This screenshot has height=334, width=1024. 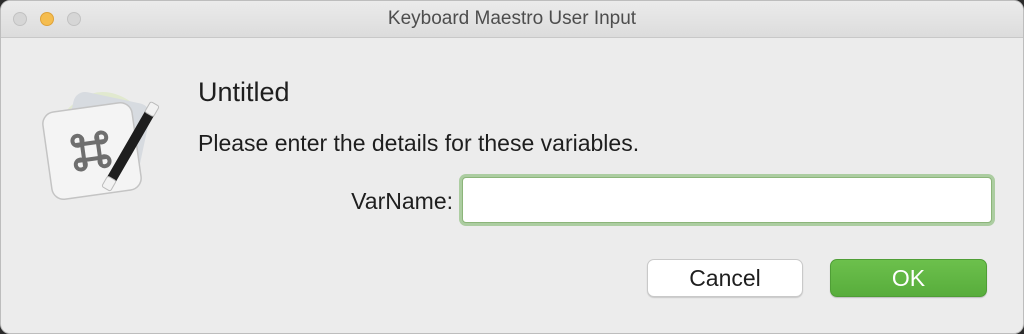 I want to click on ok-button: OK, so click(x=908, y=278).